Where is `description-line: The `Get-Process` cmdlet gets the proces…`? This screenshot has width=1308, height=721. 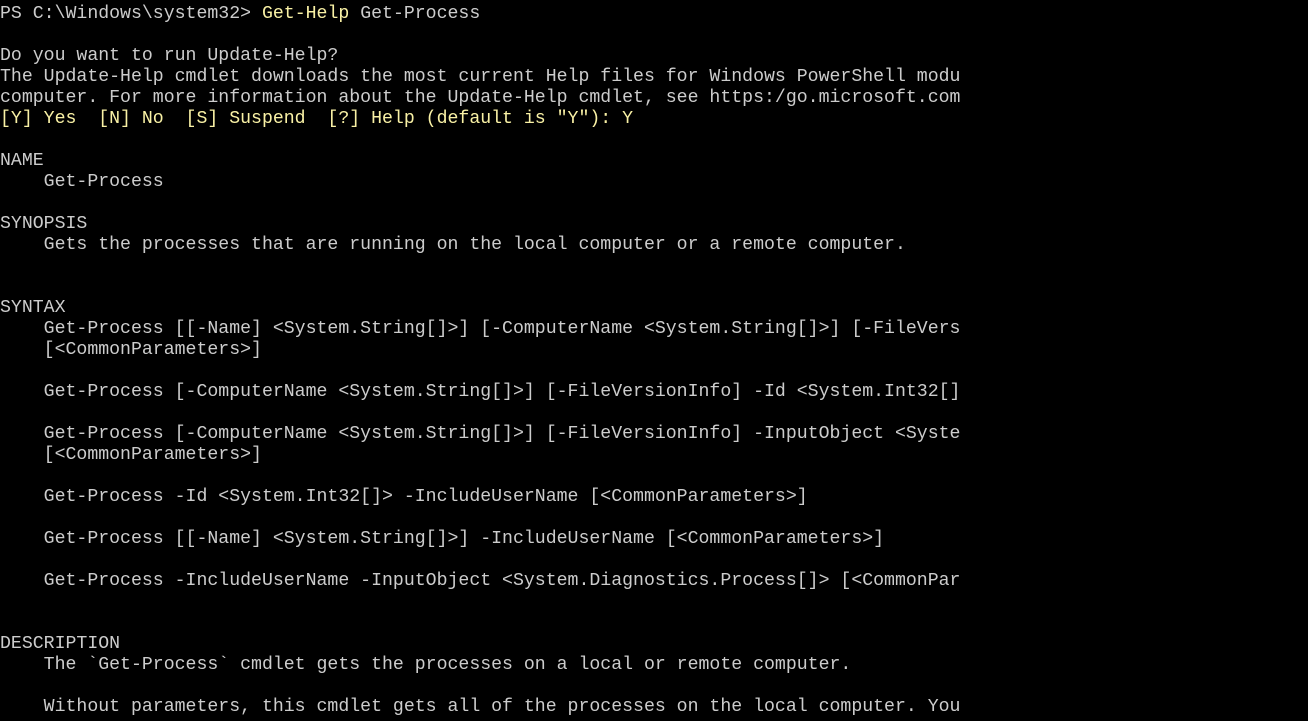
description-line: The `Get-Process` cmdlet gets the proces… is located at coordinates (426, 665).